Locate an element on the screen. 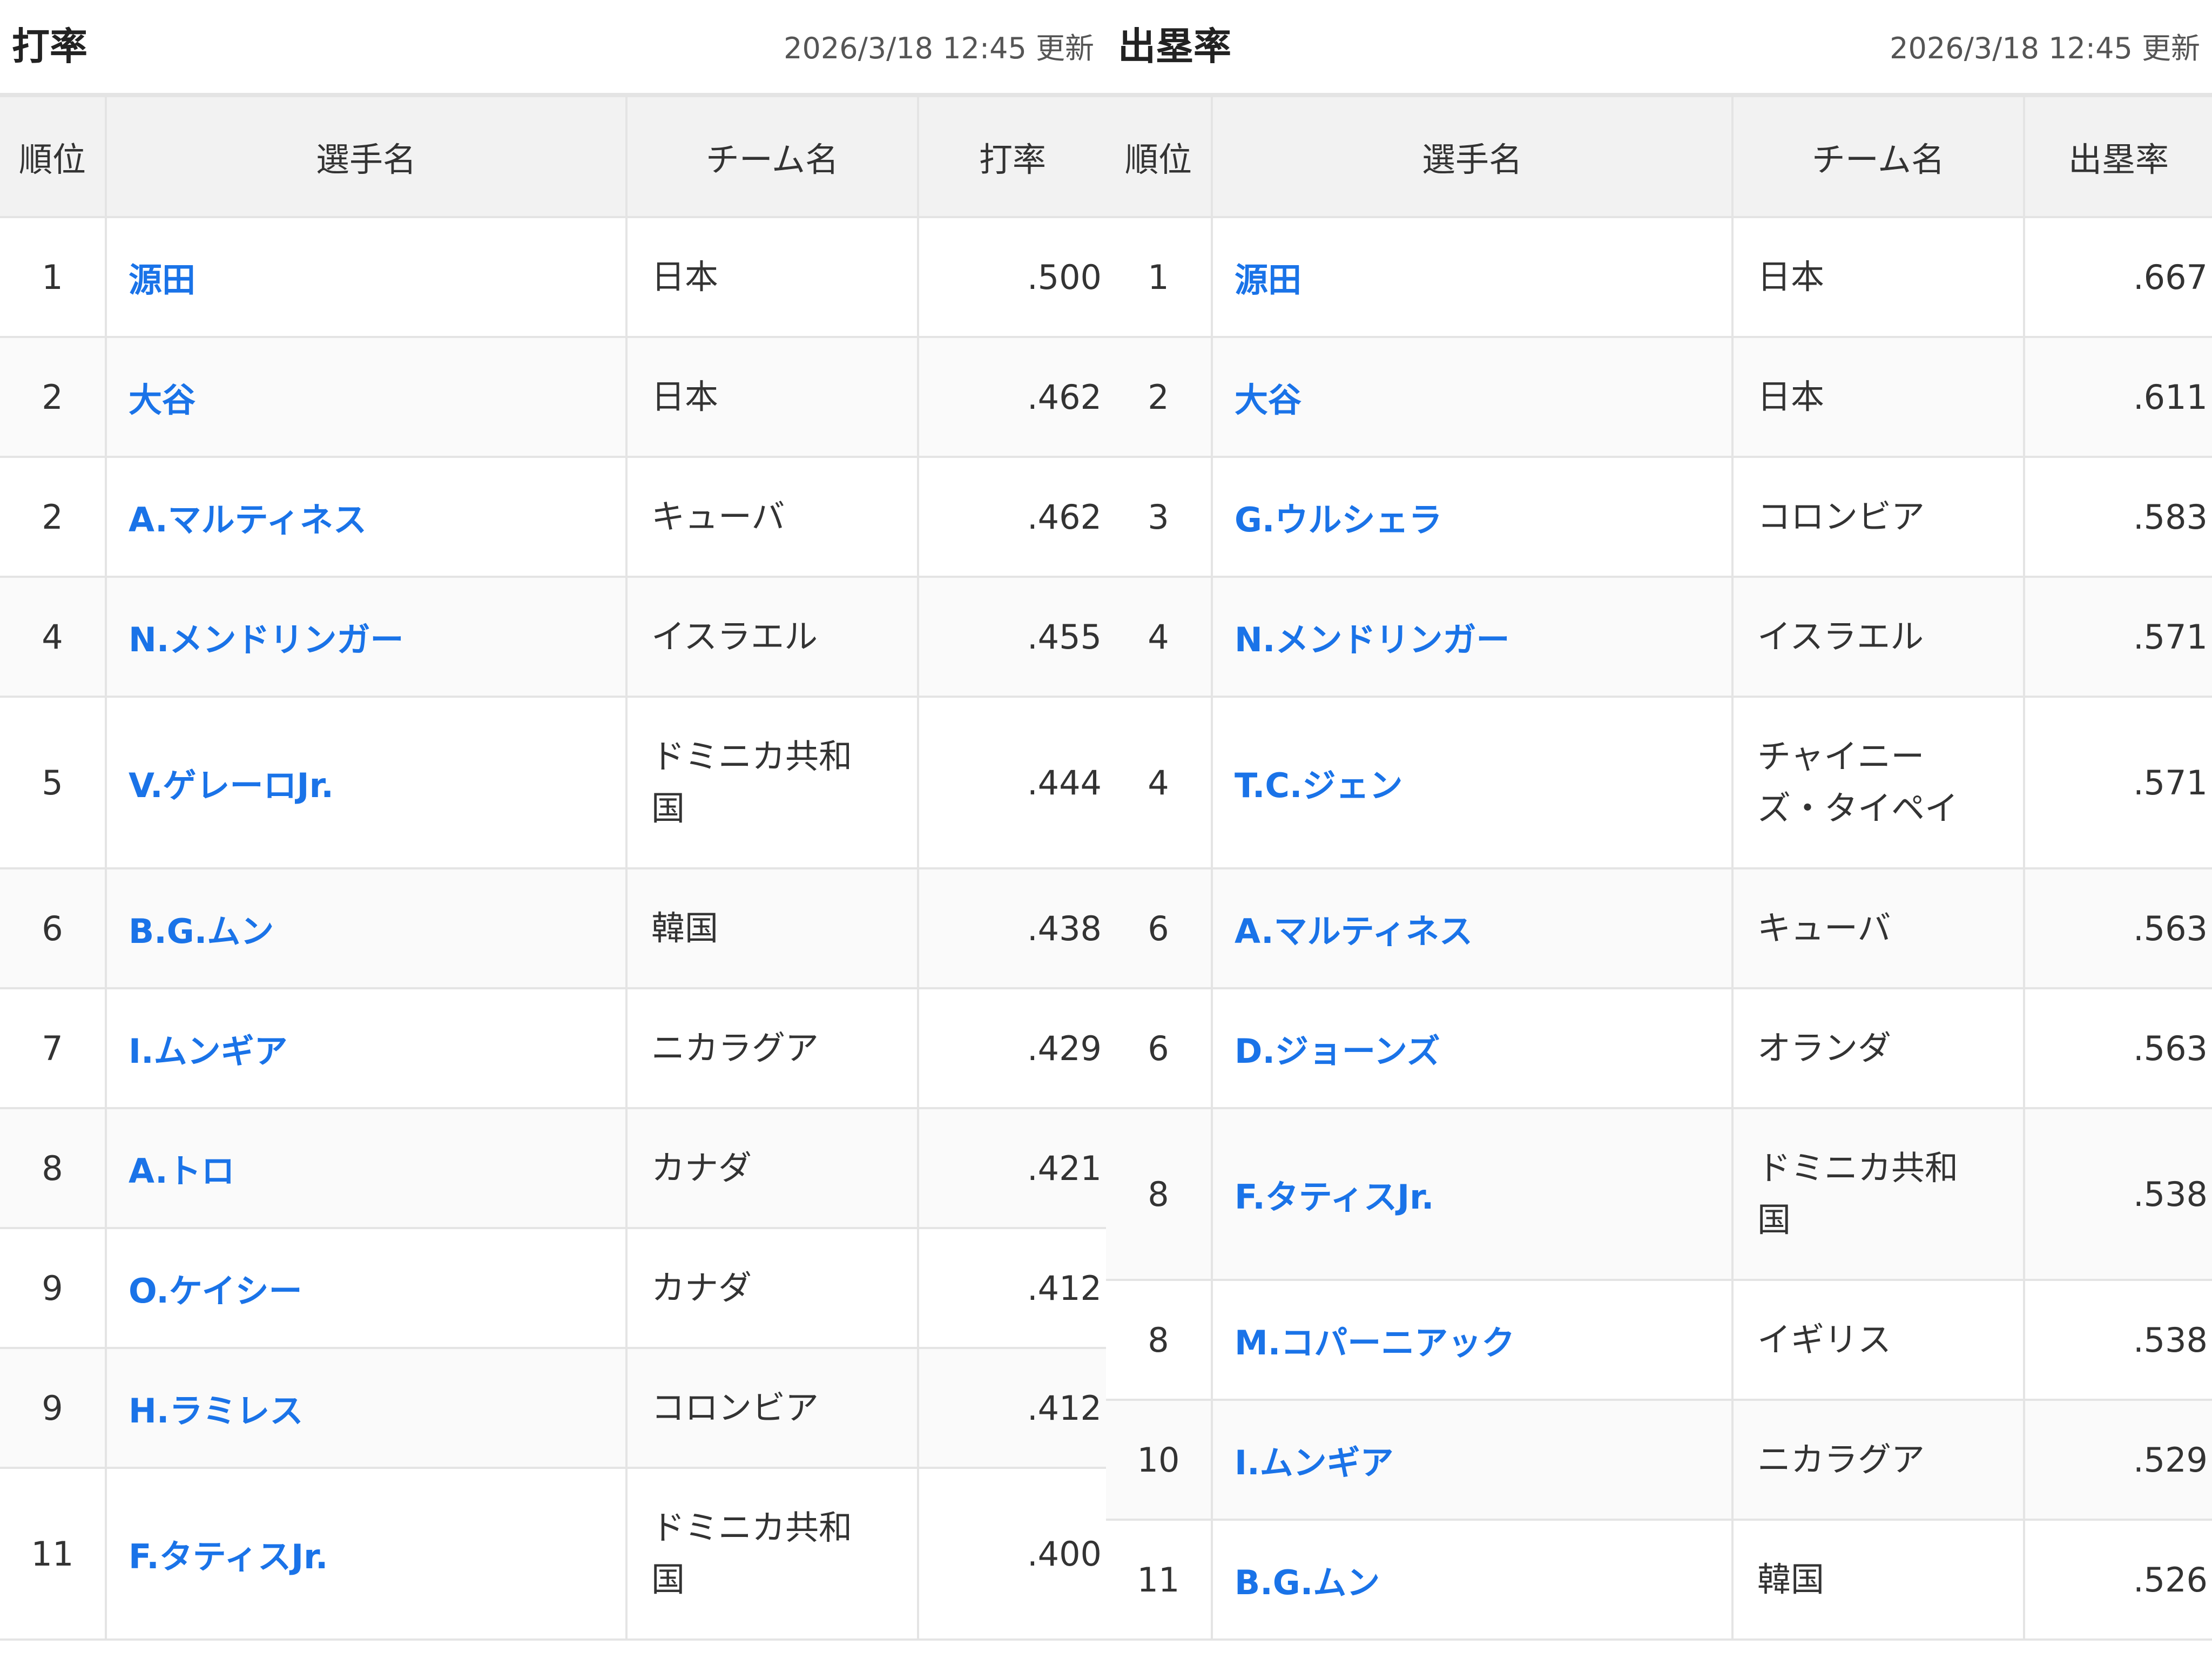  rank-cell: 10 is located at coordinates (1159, 1460).